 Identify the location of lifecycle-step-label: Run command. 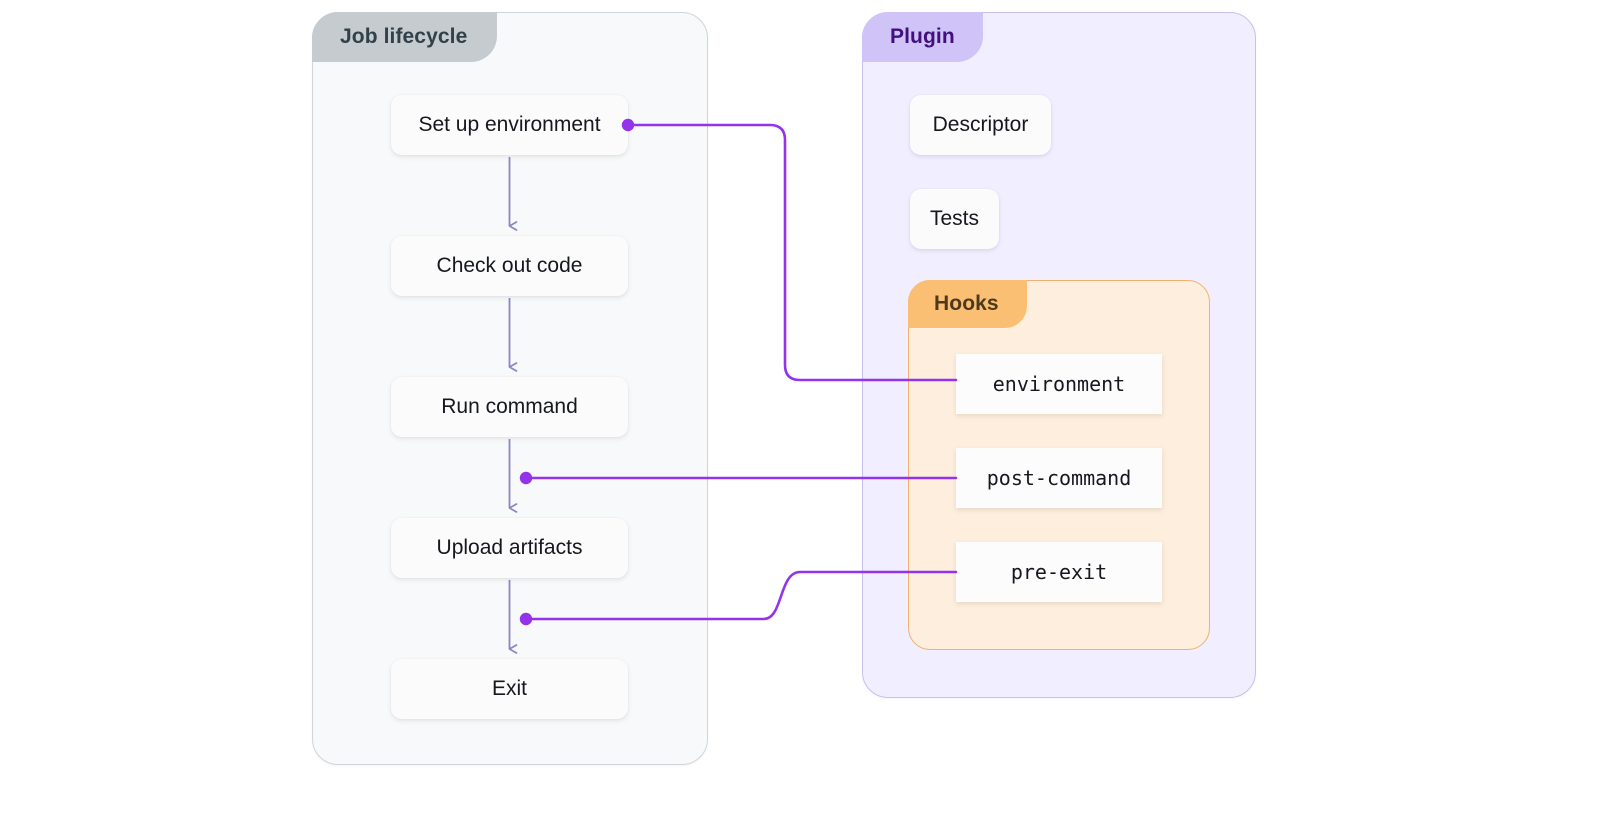
(509, 406).